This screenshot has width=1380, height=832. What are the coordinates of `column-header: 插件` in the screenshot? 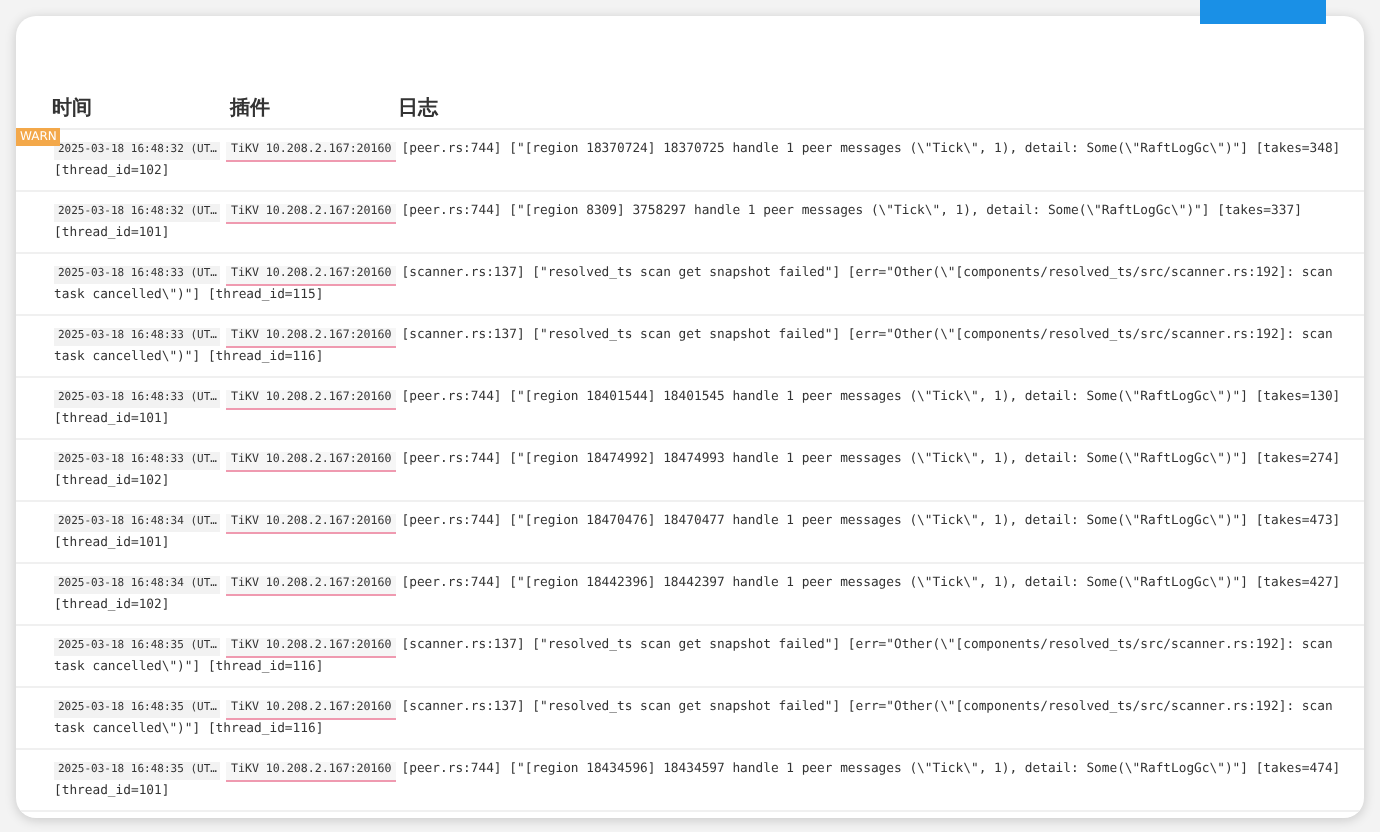 It's located at (251, 108).